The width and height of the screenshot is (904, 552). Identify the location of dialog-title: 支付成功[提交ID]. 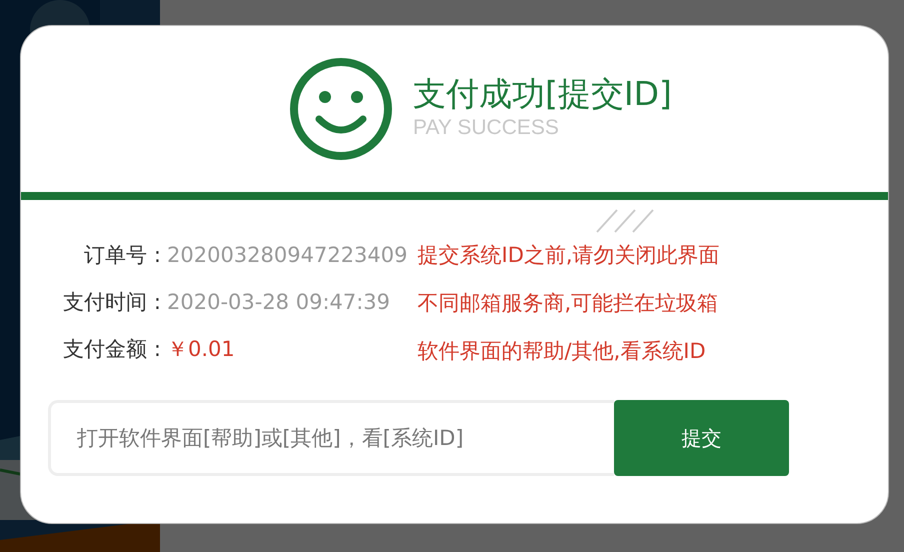
(542, 94).